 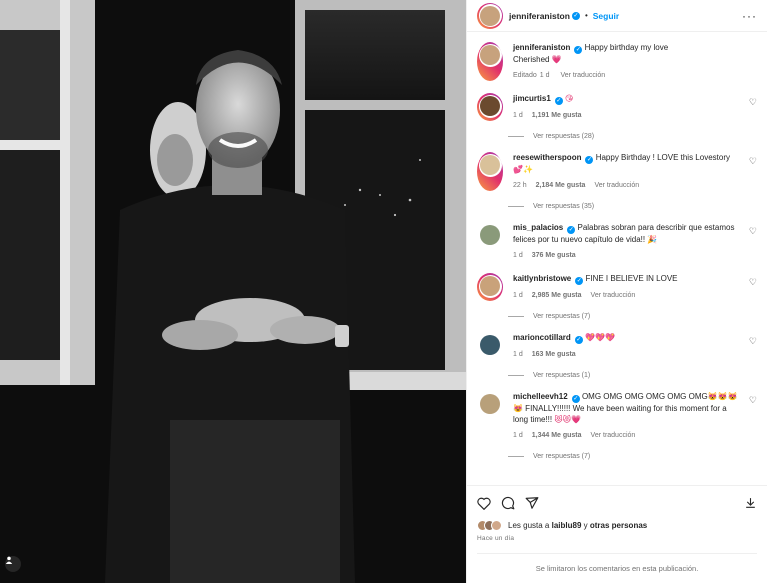 What do you see at coordinates (531, 59) in the screenshot?
I see `caption-text-line2: Cherished` at bounding box center [531, 59].